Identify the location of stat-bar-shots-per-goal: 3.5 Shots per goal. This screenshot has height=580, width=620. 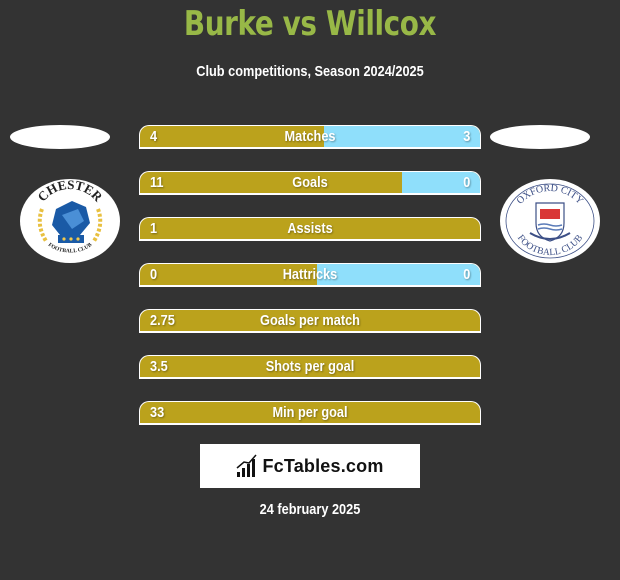
(310, 367).